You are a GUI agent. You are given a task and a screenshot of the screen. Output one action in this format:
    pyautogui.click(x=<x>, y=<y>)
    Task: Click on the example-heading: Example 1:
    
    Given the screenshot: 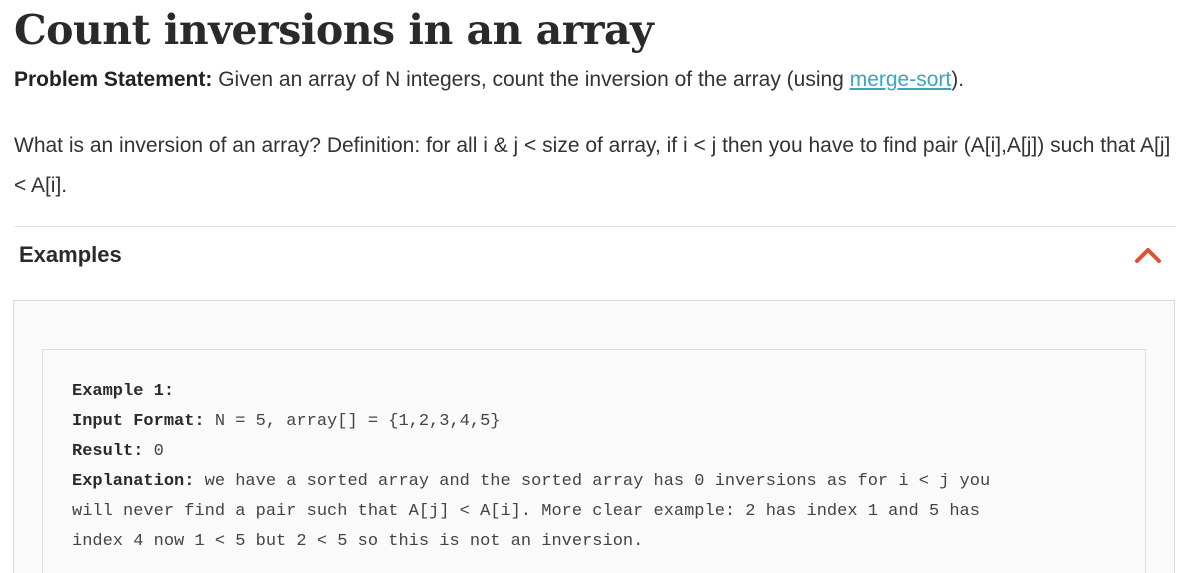 What is the action you would take?
    pyautogui.click(x=123, y=391)
    